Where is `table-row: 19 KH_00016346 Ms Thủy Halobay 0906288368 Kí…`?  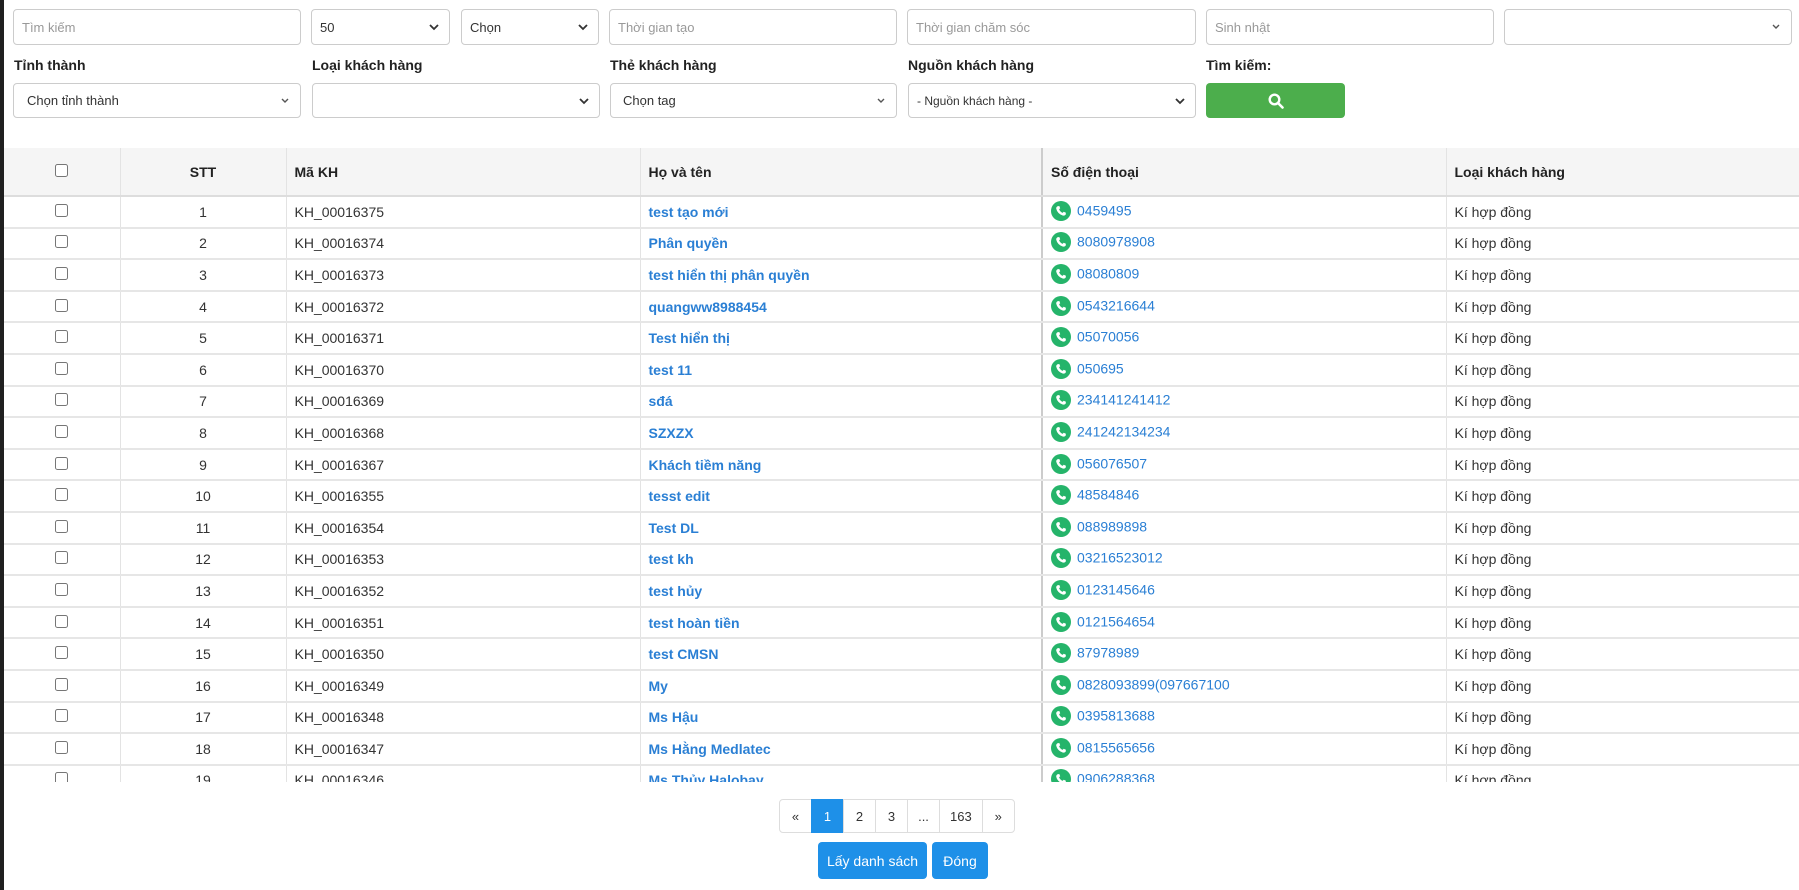
table-row: 19 KH_00016346 Ms Thủy Halobay 0906288368 Kí… is located at coordinates (901, 773).